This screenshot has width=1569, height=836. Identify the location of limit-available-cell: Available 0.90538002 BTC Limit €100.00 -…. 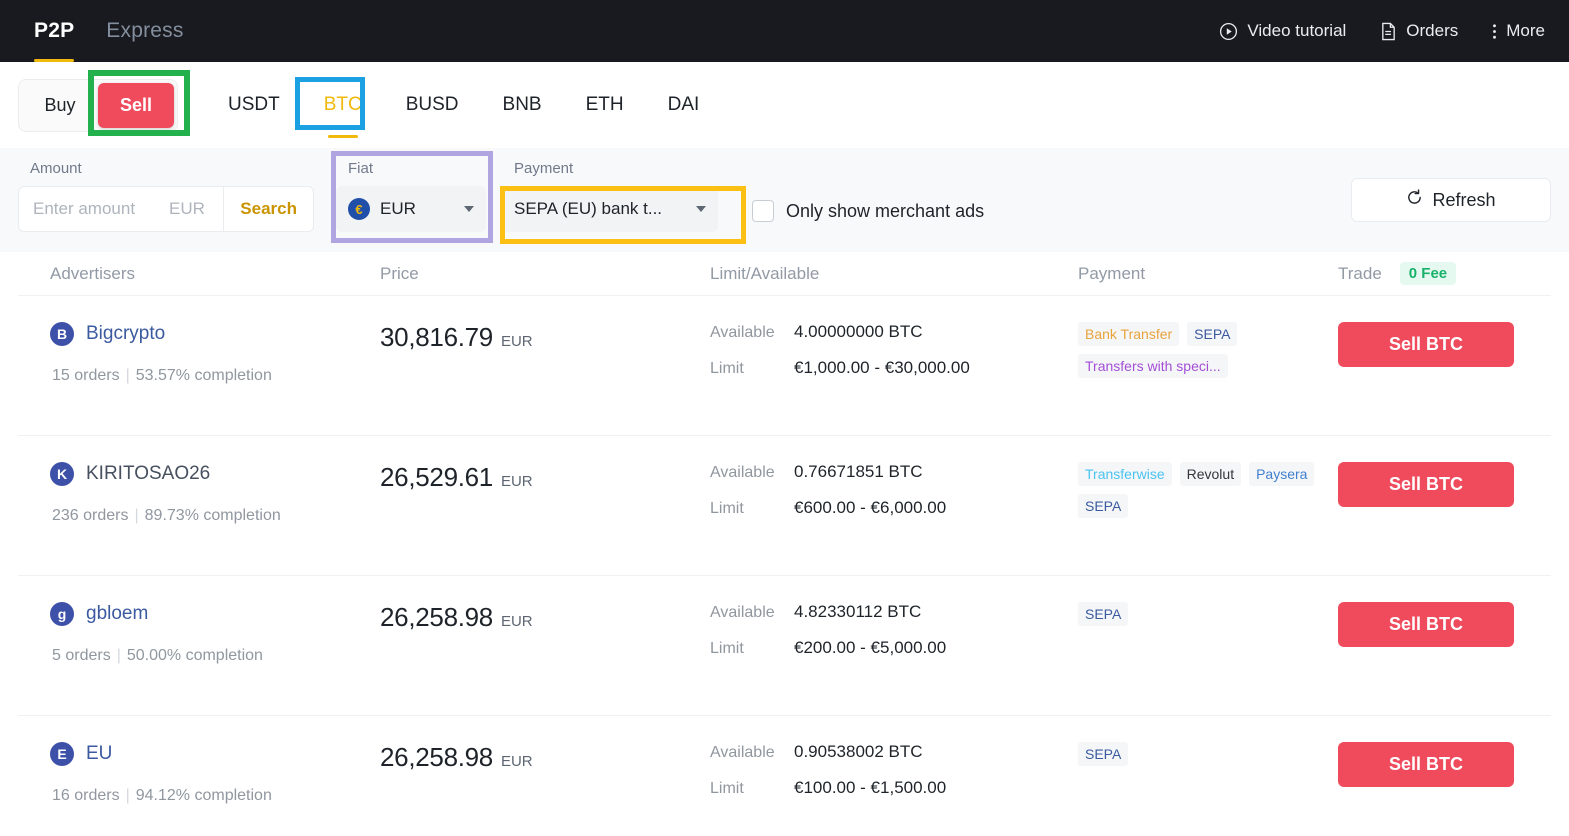
(894, 778).